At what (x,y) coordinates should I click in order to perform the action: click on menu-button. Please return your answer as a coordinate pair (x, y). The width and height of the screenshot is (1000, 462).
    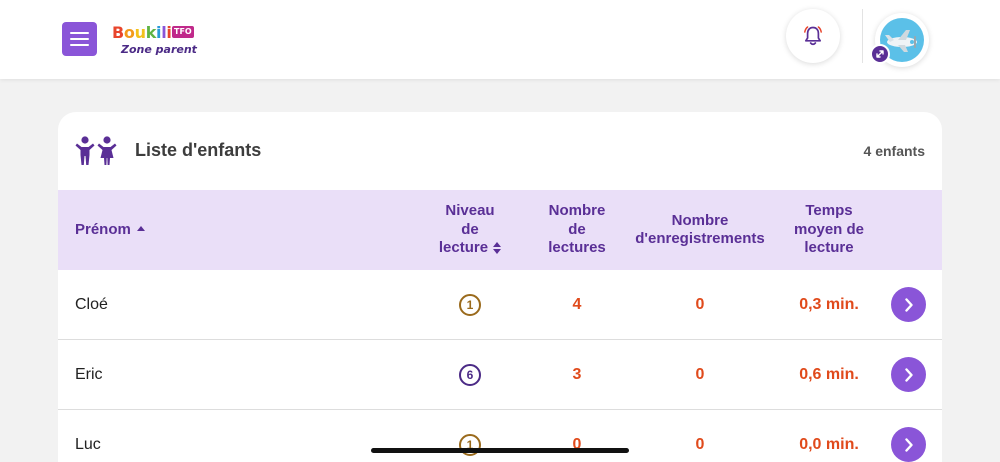
    Looking at the image, I should click on (79, 39).